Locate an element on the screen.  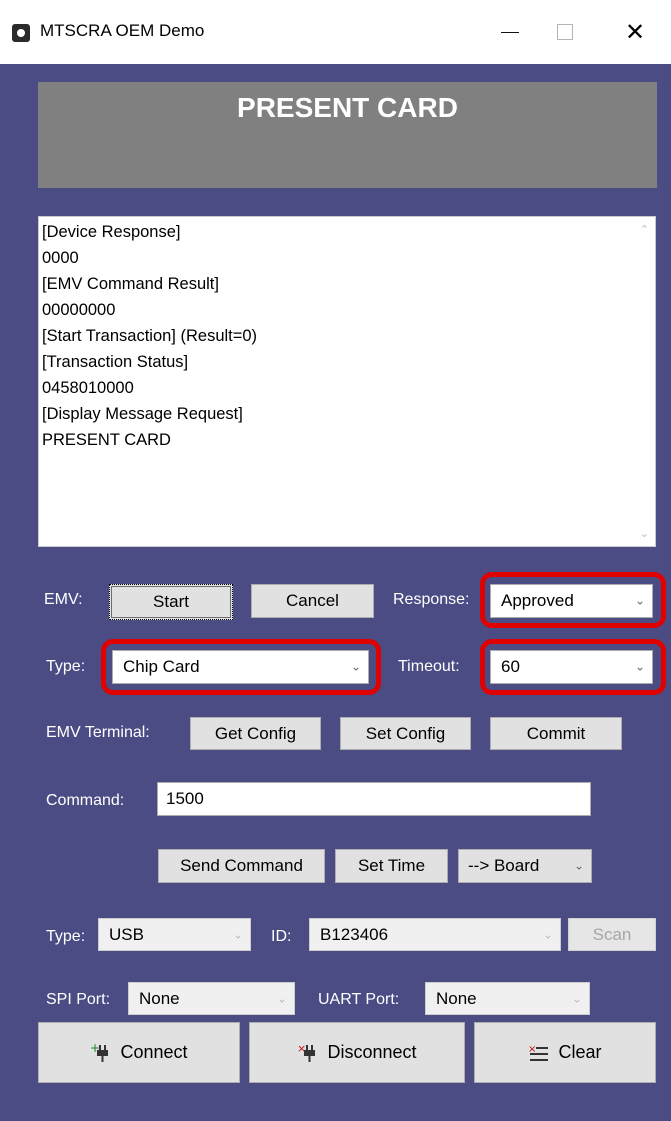
log-line: [Display Message Request] is located at coordinates (142, 414).